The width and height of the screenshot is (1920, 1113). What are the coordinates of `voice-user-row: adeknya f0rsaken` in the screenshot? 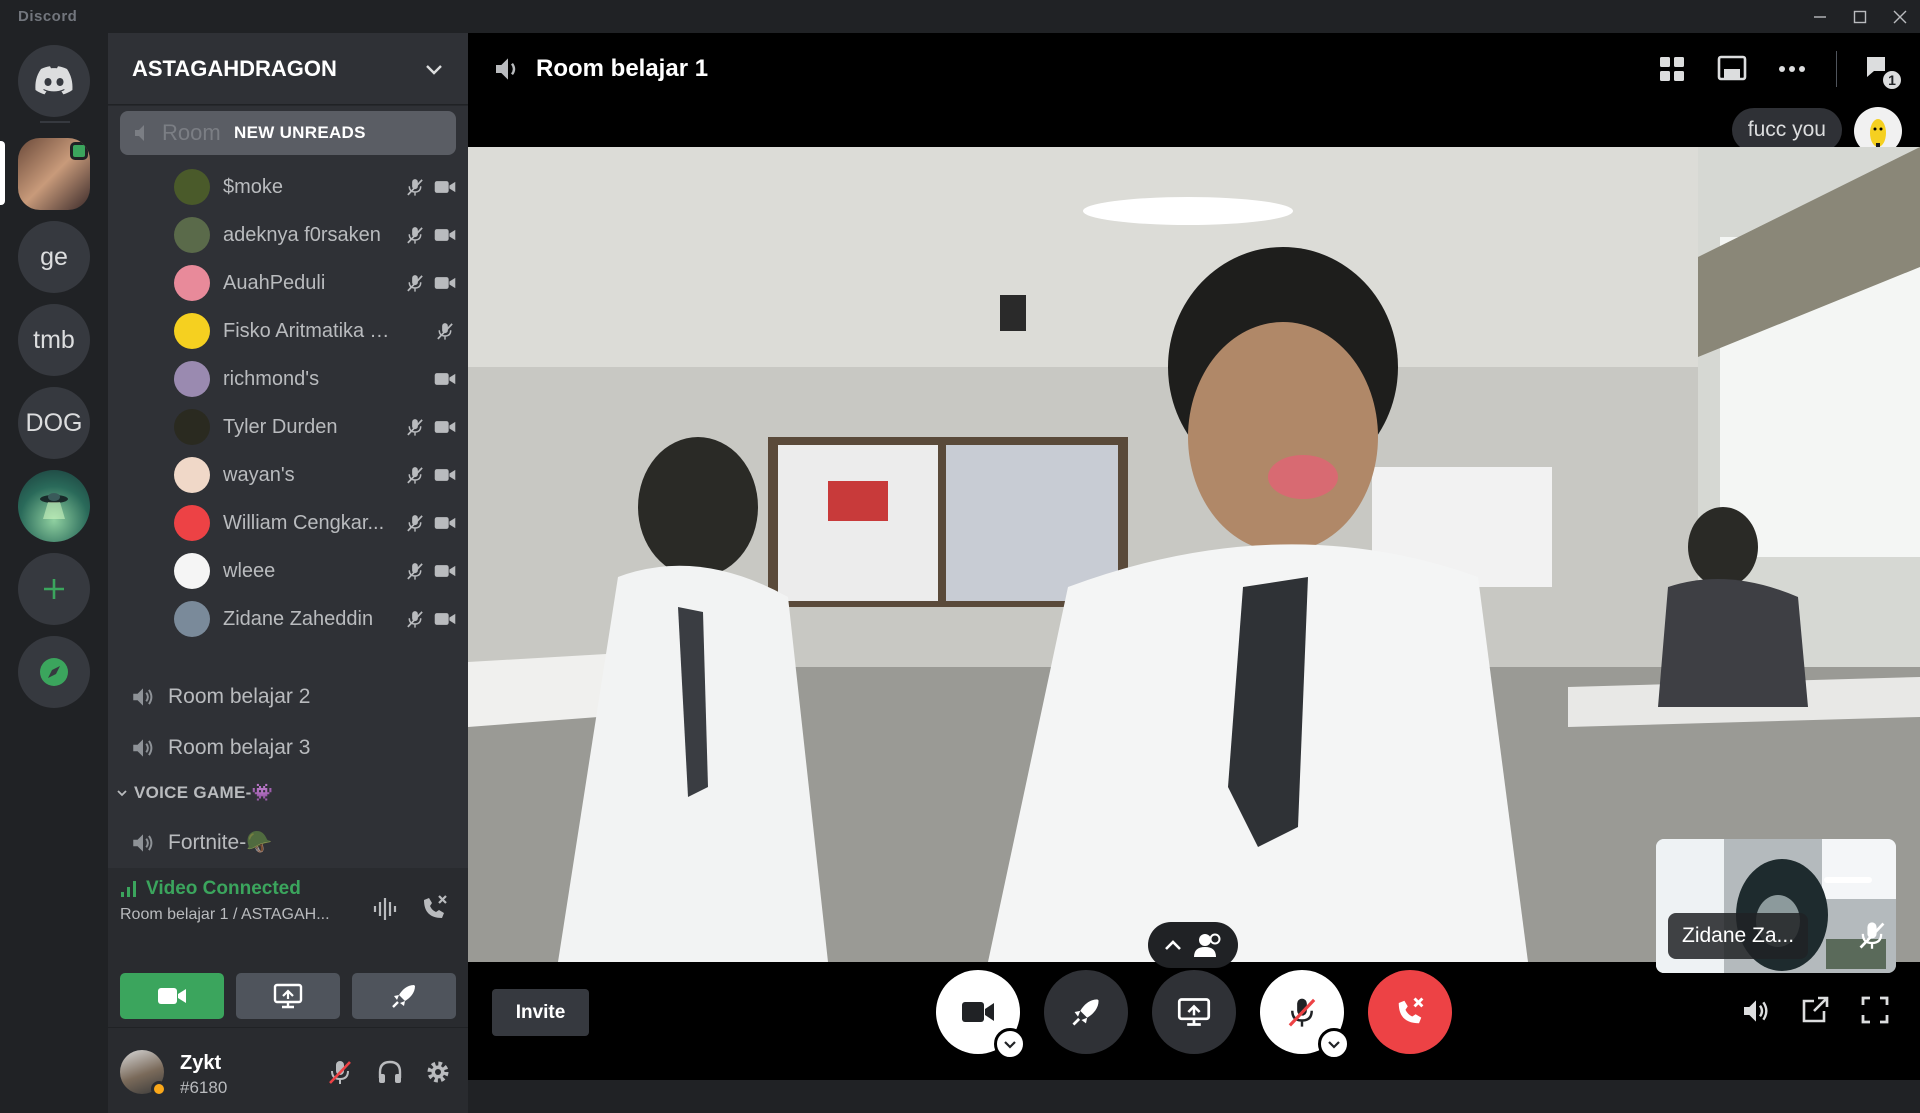 It's located at (288, 235).